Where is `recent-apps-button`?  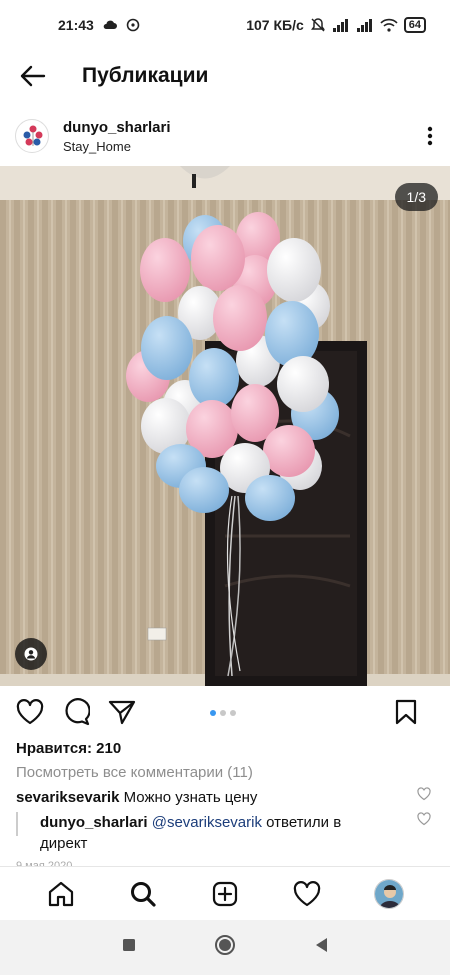
recent-apps-button is located at coordinates (129, 947).